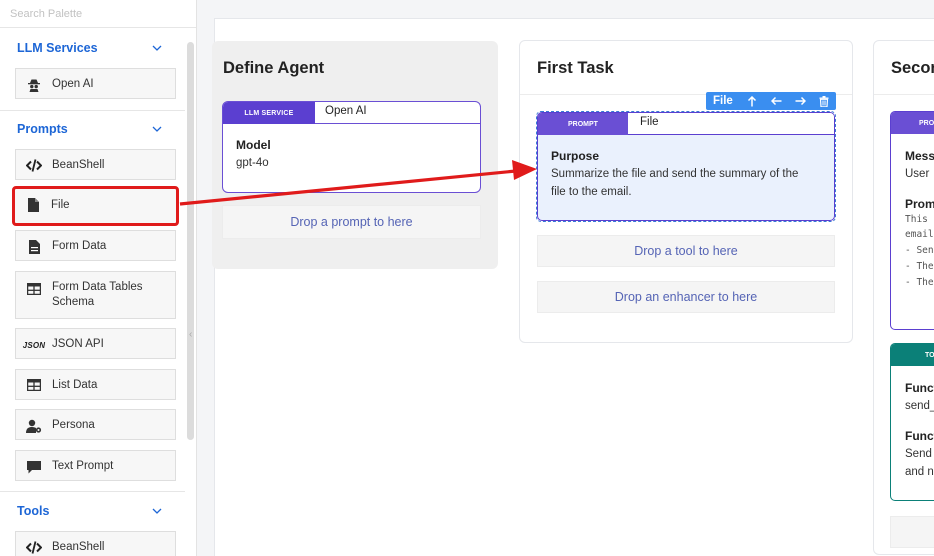  What do you see at coordinates (95, 424) in the screenshot?
I see `palette-item-persona: Persona` at bounding box center [95, 424].